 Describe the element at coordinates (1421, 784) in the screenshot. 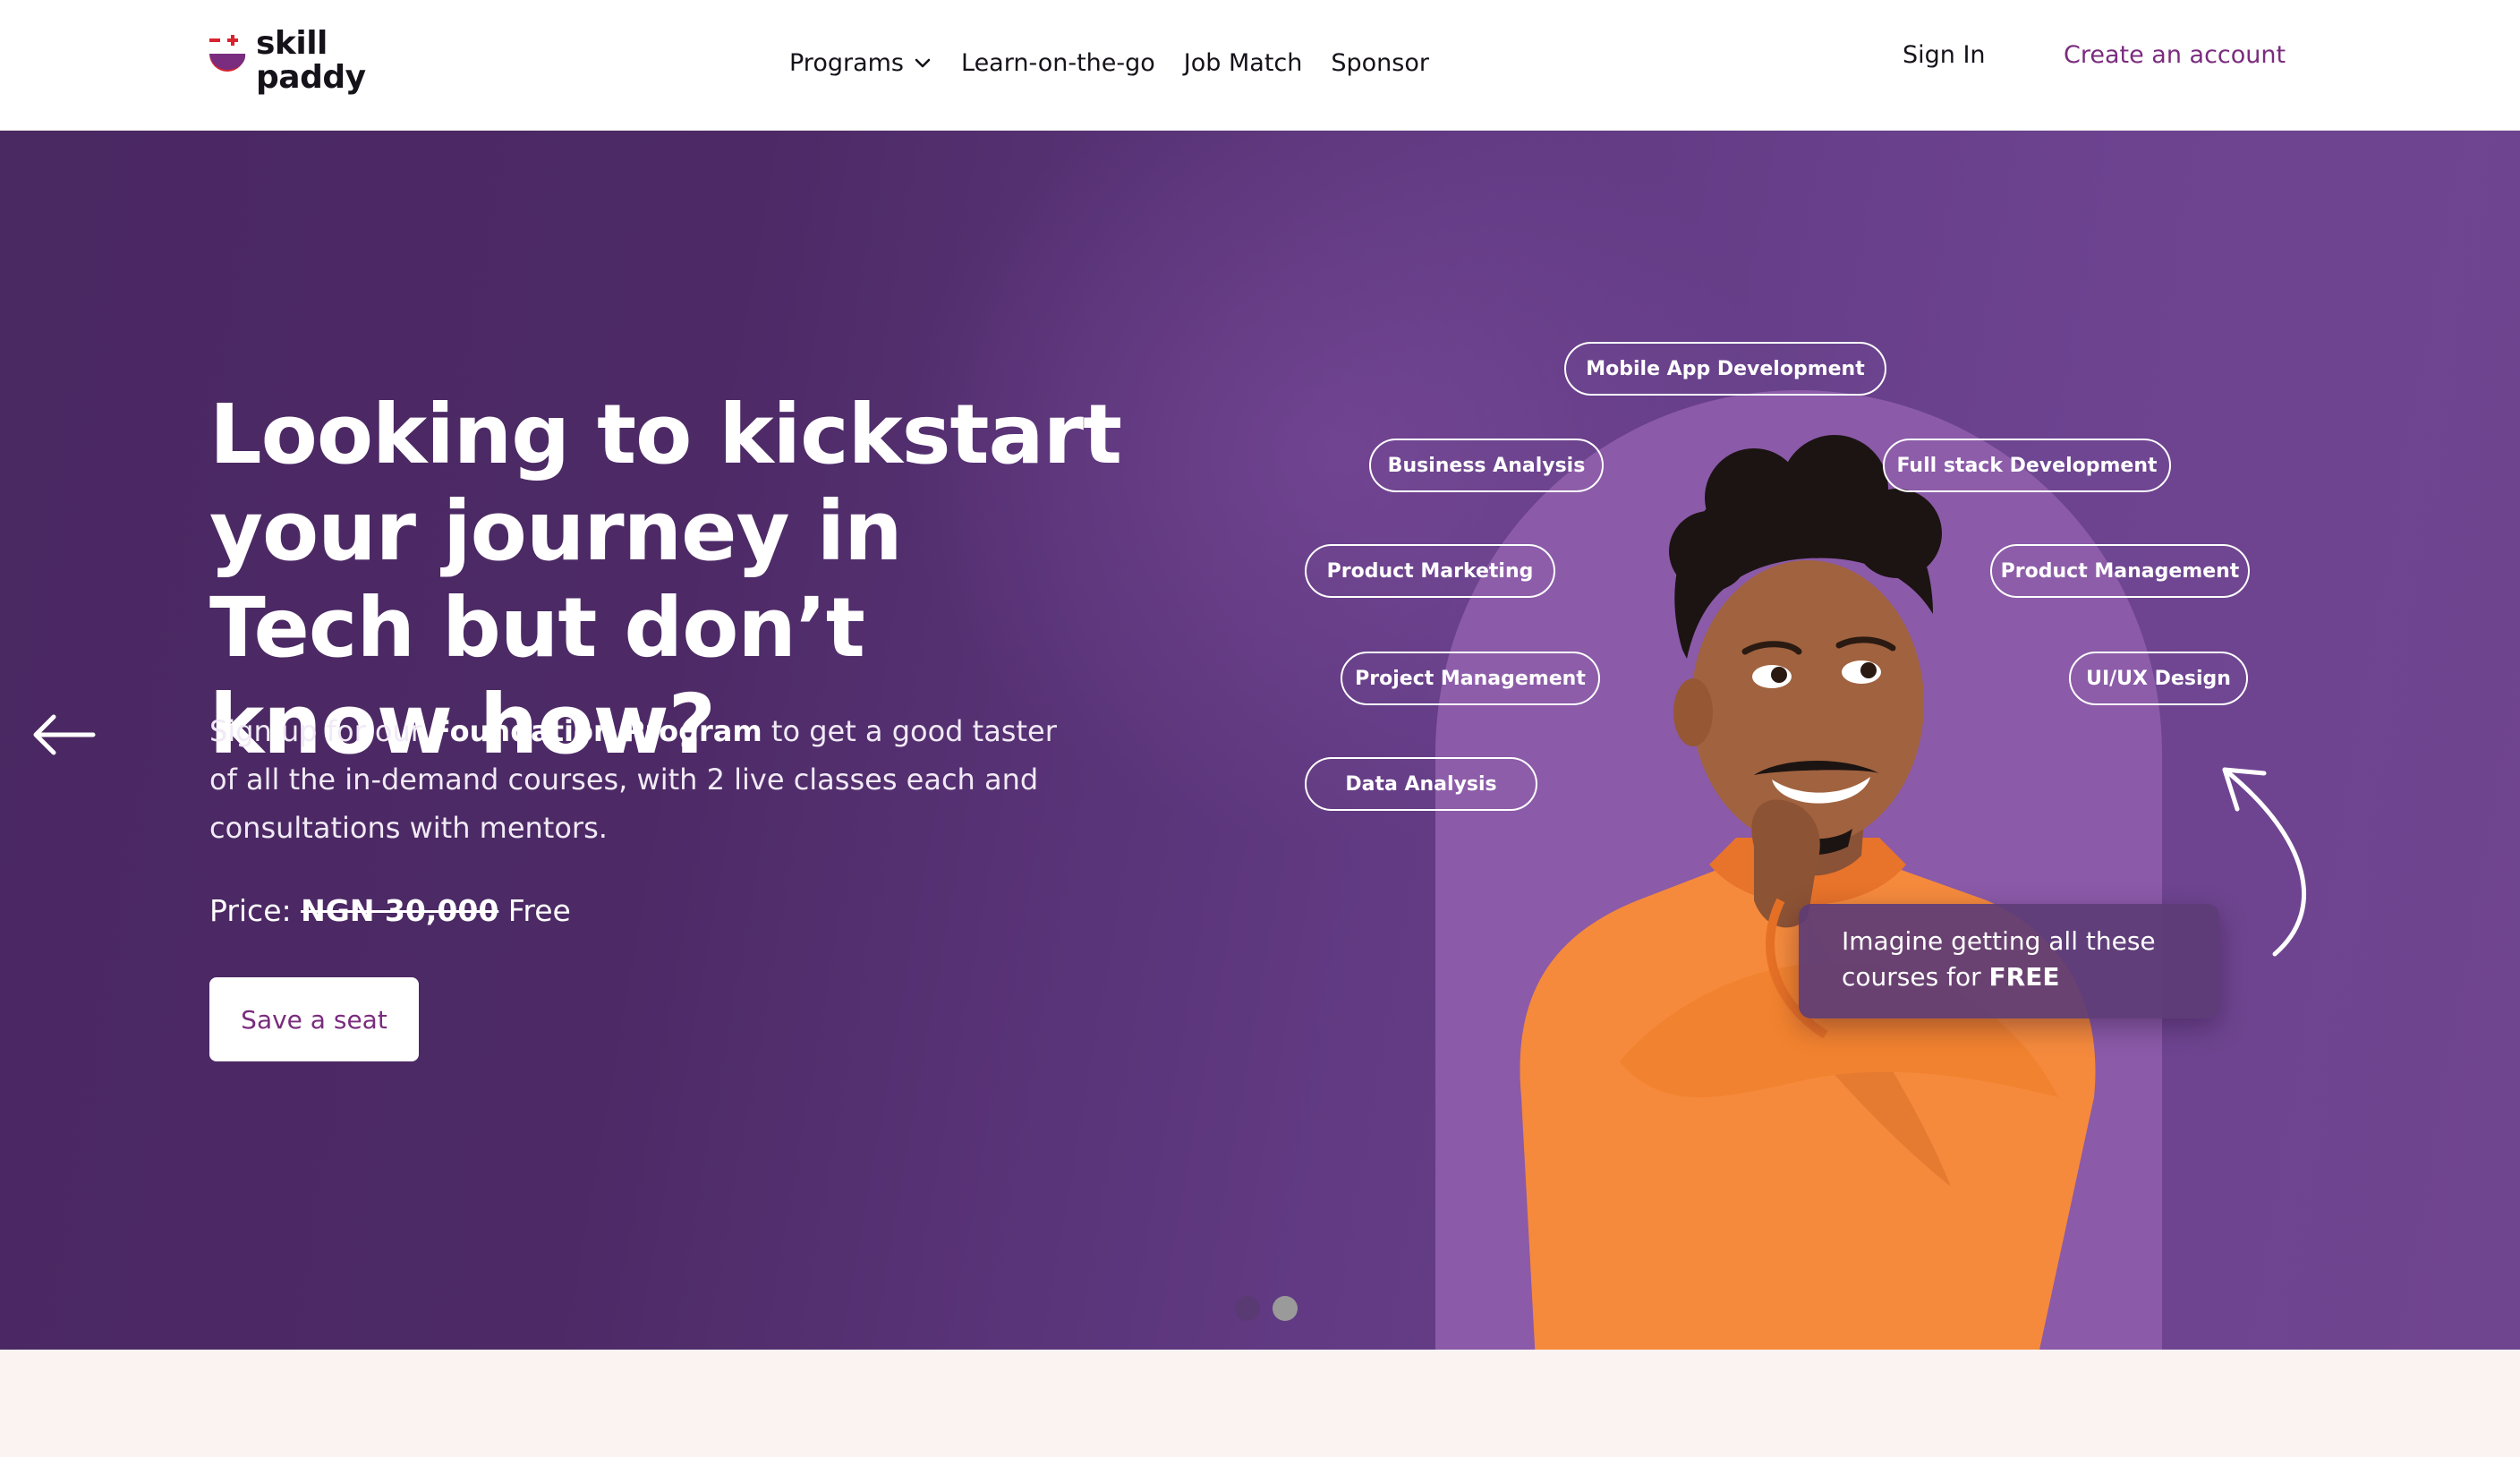

I see `course-pill-data-analysis: Data Analysis` at that location.